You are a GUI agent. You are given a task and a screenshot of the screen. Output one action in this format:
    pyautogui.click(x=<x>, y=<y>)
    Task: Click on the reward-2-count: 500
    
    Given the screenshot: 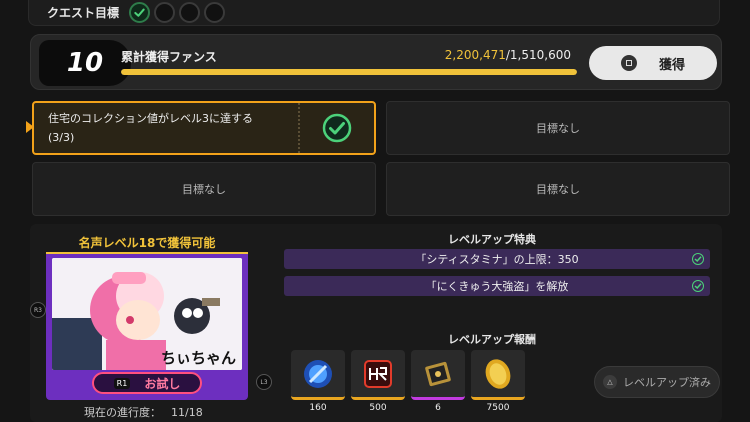 What is the action you would take?
    pyautogui.click(x=378, y=408)
    